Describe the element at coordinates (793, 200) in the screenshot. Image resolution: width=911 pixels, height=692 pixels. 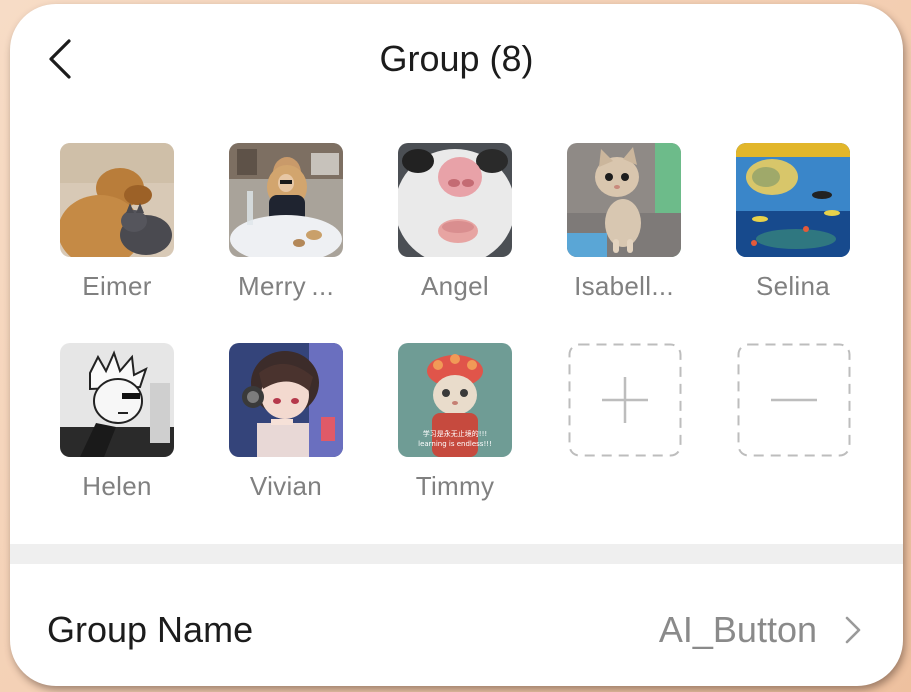
I see `fish-aquarium-avatar` at that location.